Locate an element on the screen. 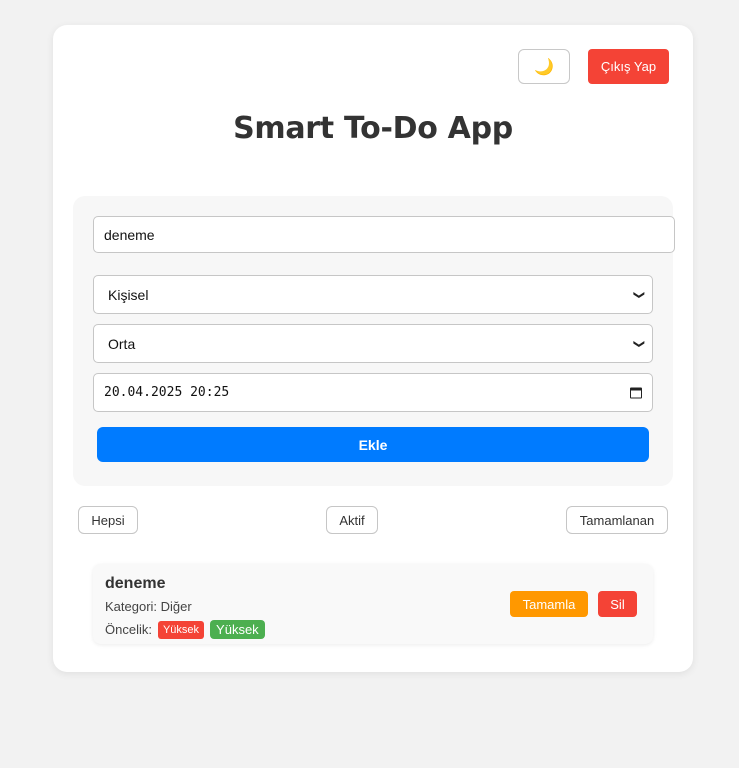 The height and width of the screenshot is (768, 739). calendar-icon is located at coordinates (636, 392).